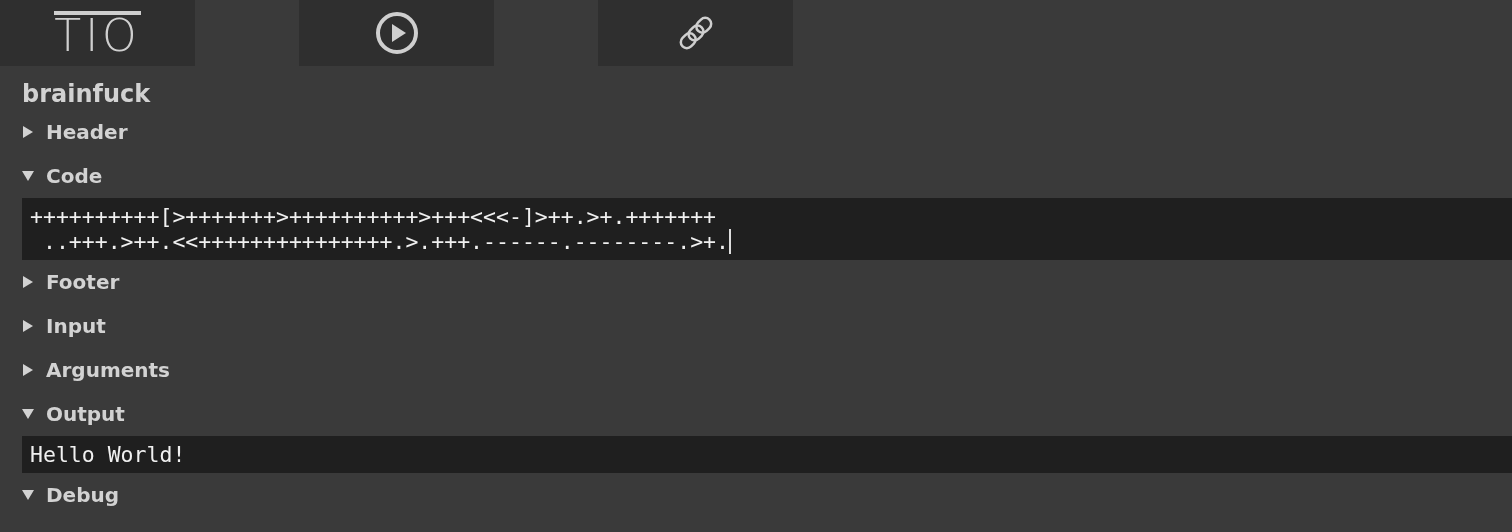  What do you see at coordinates (767, 282) in the screenshot?
I see `section-header: Footer` at bounding box center [767, 282].